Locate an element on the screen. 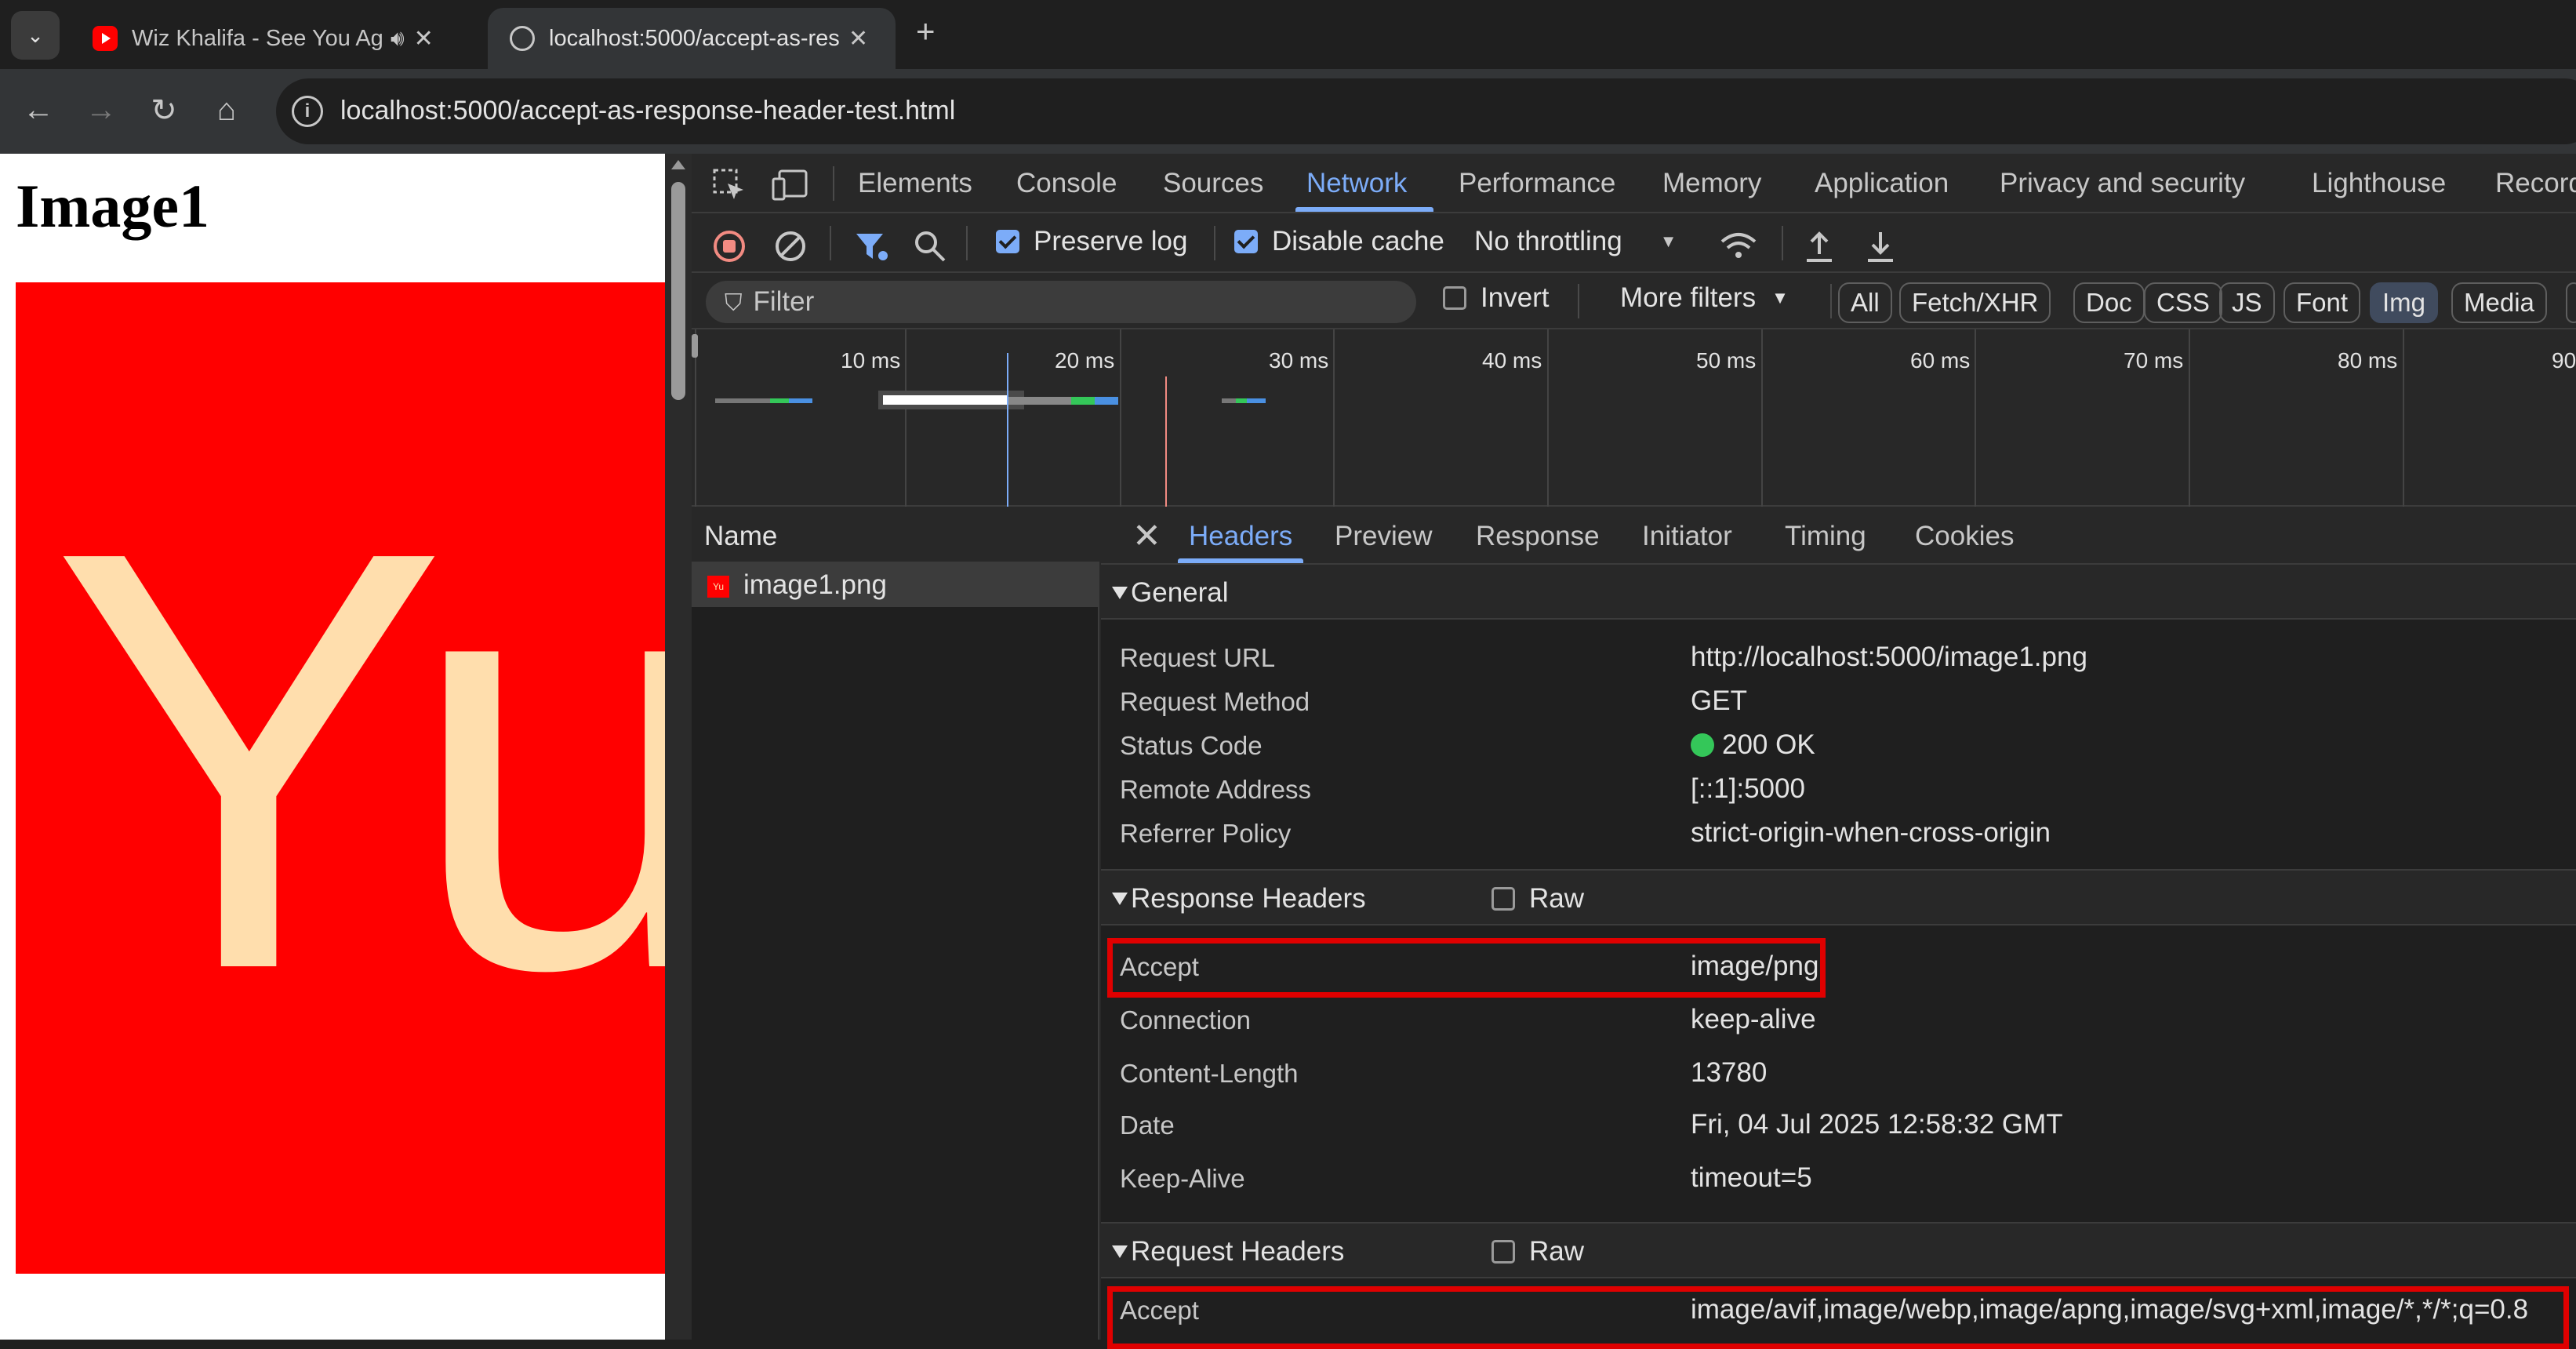 This screenshot has width=2576, height=1349. more-filters-dropdown: More filters ▼ is located at coordinates (1704, 298).